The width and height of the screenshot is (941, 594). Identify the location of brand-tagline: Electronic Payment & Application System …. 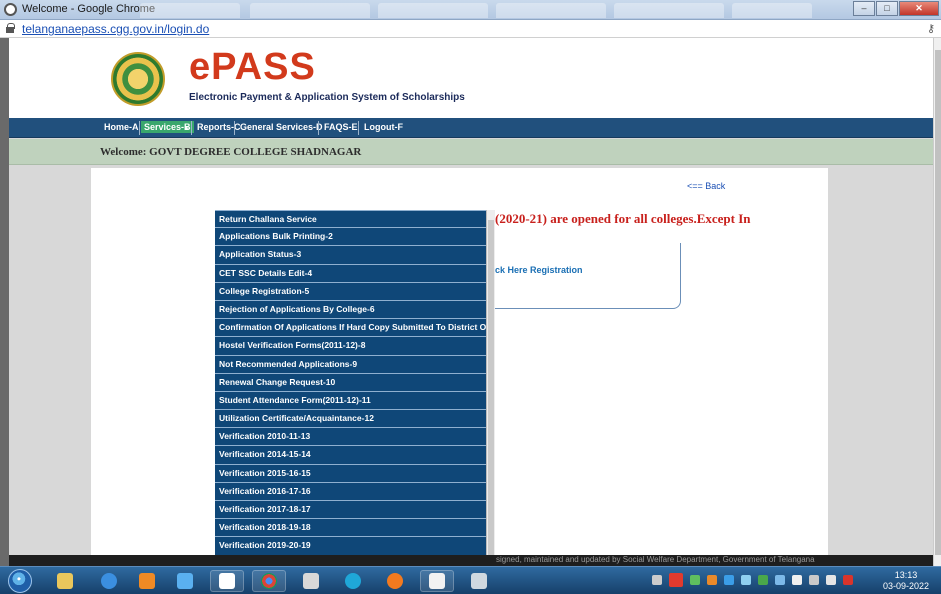
(327, 97).